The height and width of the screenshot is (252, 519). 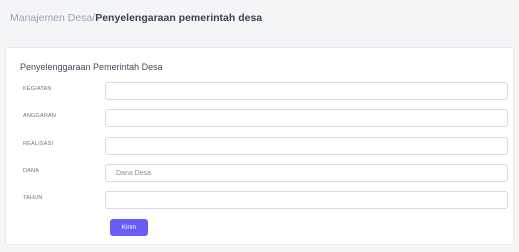 What do you see at coordinates (40, 116) in the screenshot?
I see `anggaran-label: ANGGARAN` at bounding box center [40, 116].